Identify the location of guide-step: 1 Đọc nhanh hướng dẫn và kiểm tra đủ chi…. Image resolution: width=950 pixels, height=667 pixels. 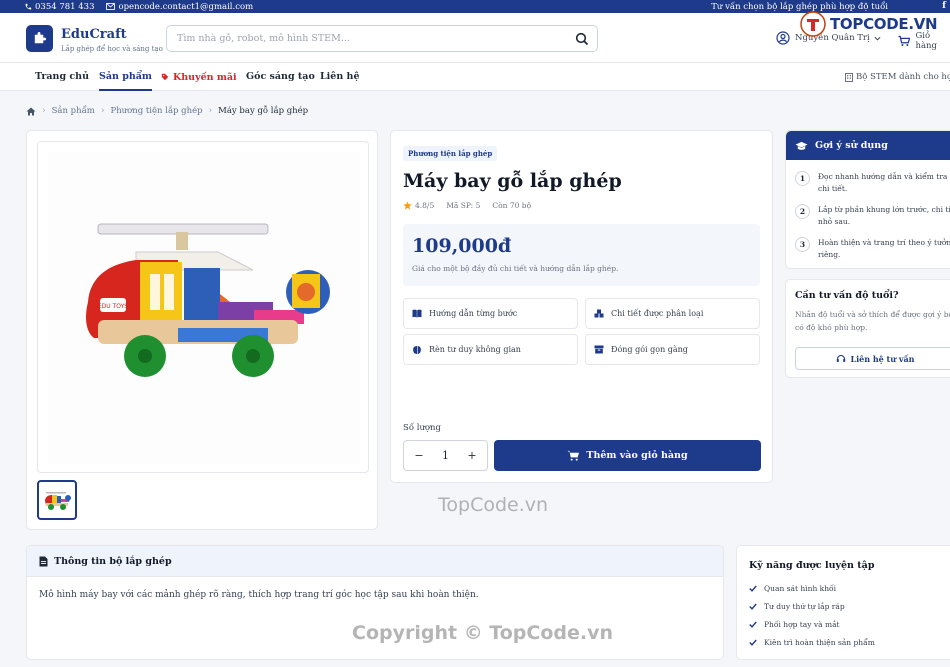
(872, 183).